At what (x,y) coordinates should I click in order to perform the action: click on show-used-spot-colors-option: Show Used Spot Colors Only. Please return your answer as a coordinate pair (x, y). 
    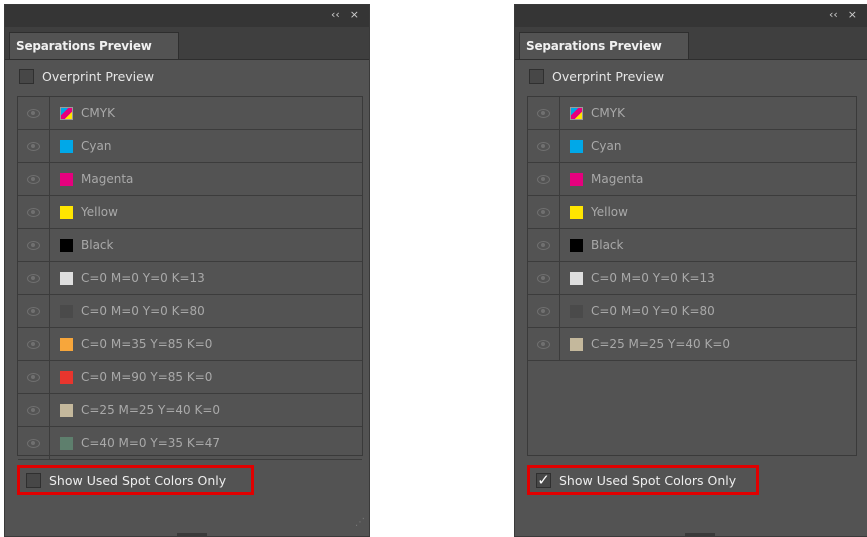
    Looking at the image, I should click on (135, 480).